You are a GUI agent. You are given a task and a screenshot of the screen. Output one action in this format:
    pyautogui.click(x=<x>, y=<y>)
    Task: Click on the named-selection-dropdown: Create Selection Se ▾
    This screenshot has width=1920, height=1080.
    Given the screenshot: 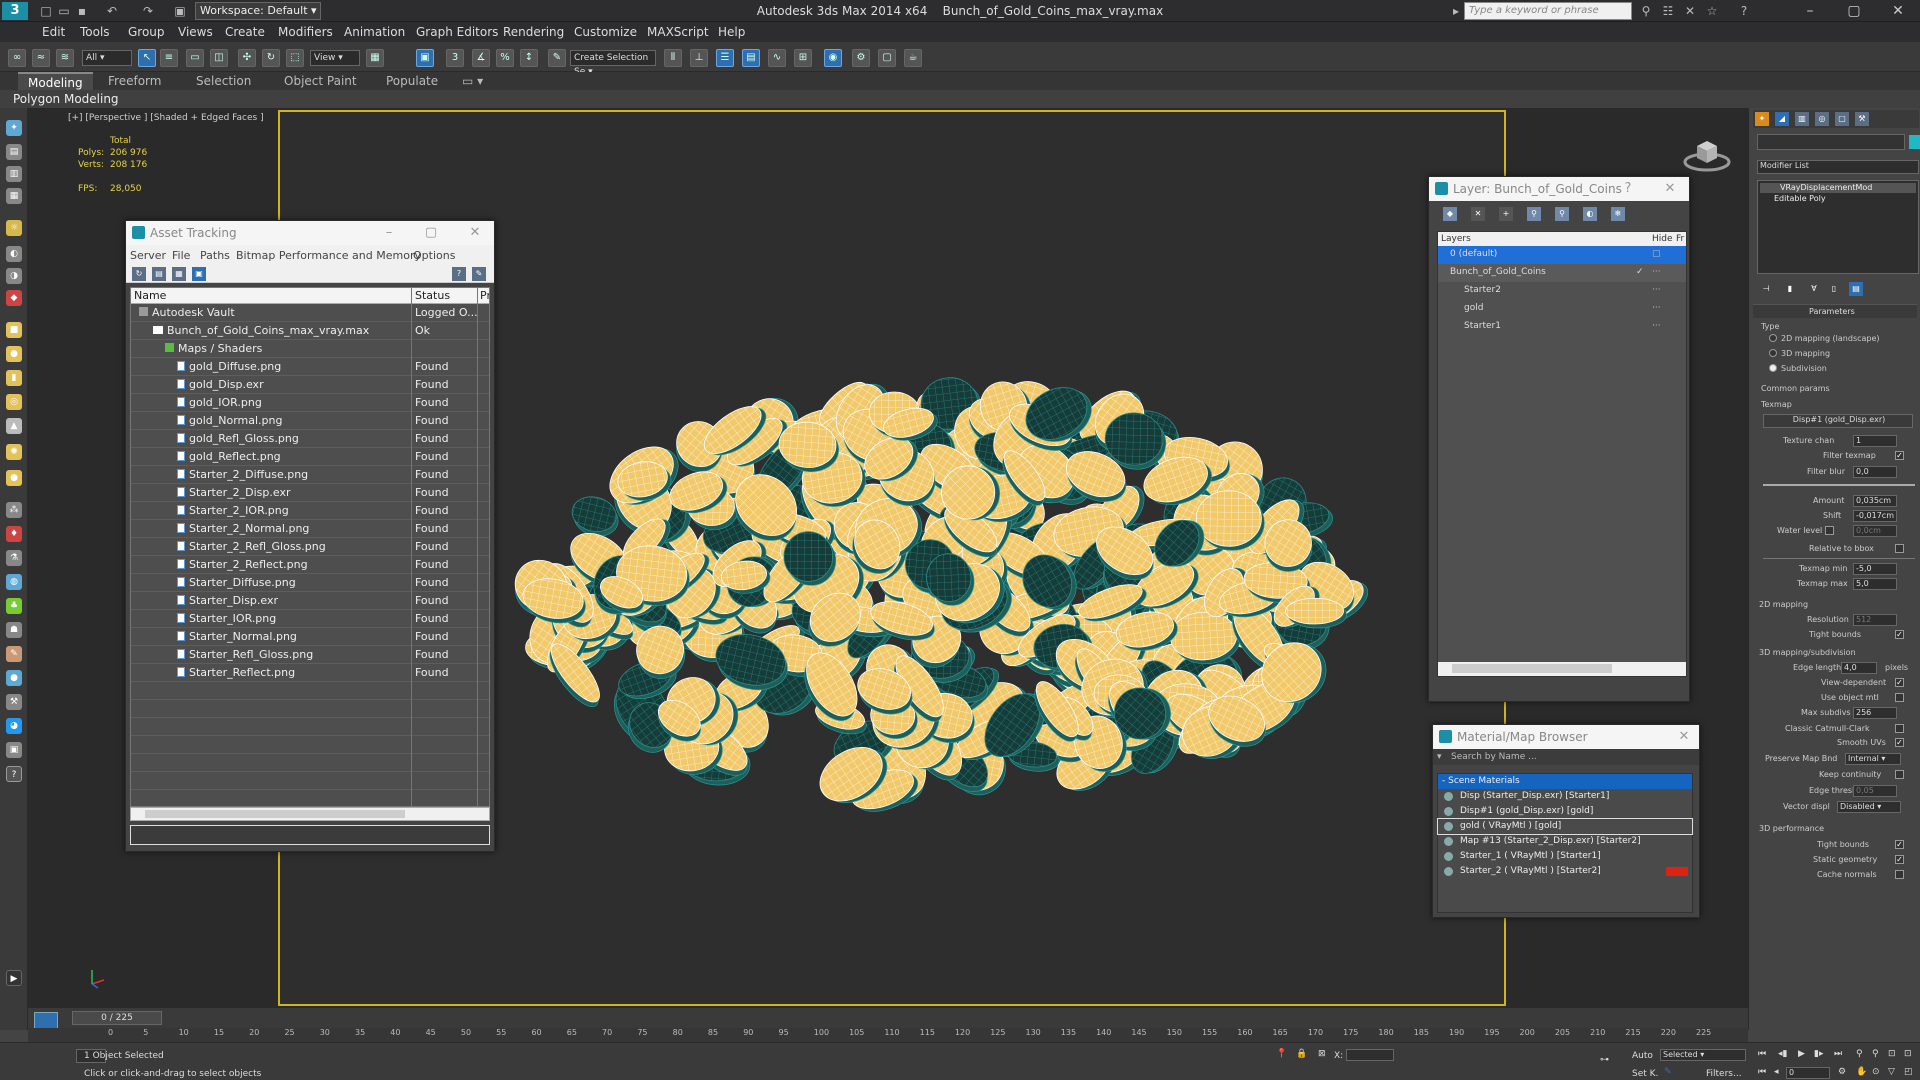 What is the action you would take?
    pyautogui.click(x=613, y=63)
    